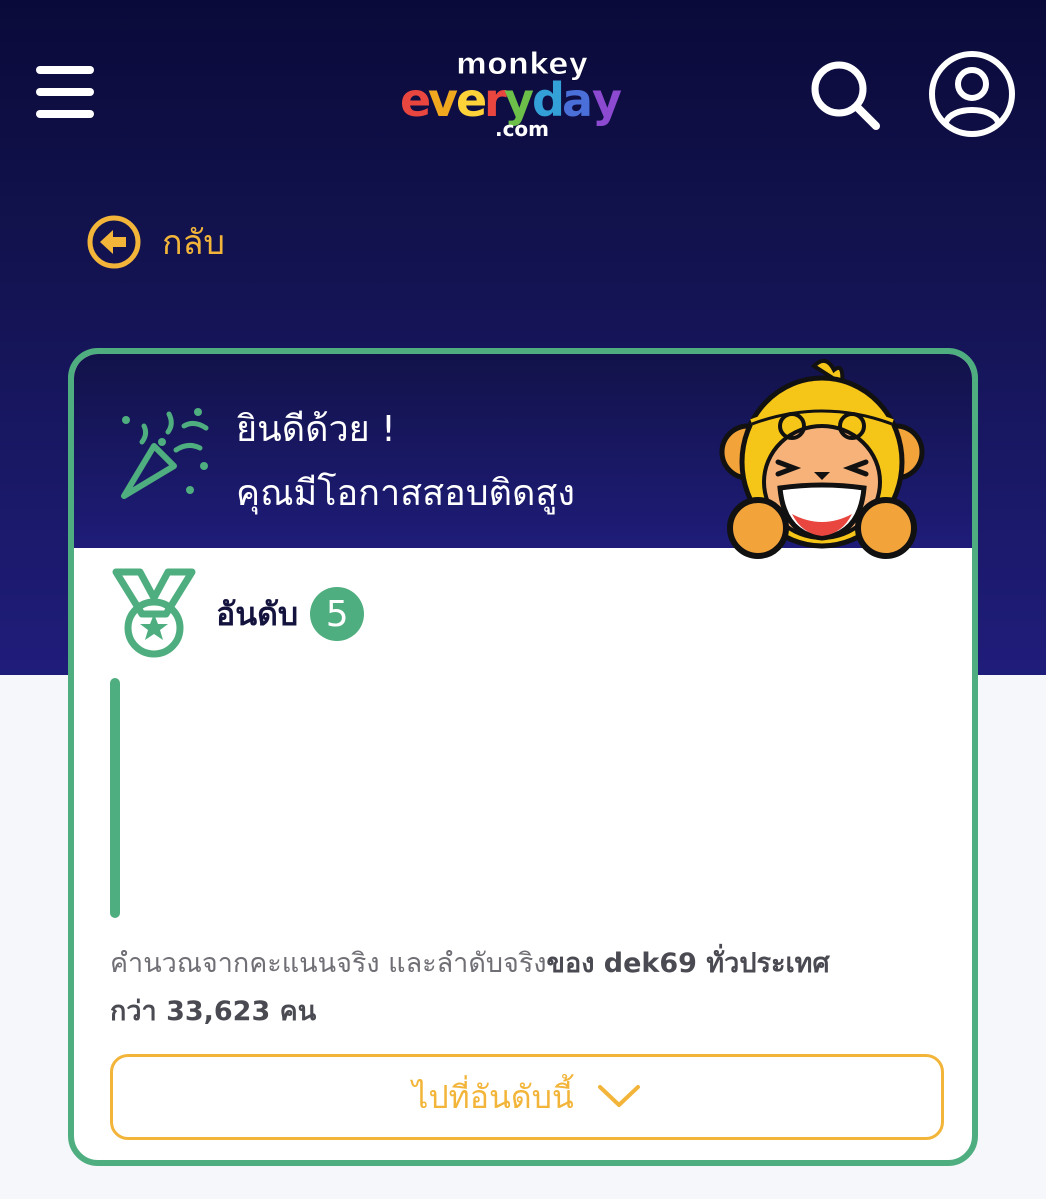 The width and height of the screenshot is (1046, 1199). Describe the element at coordinates (688, 963) in the screenshot. I see `note-bold-text-1: ของ dek69 ทั่วประเทศ` at that location.